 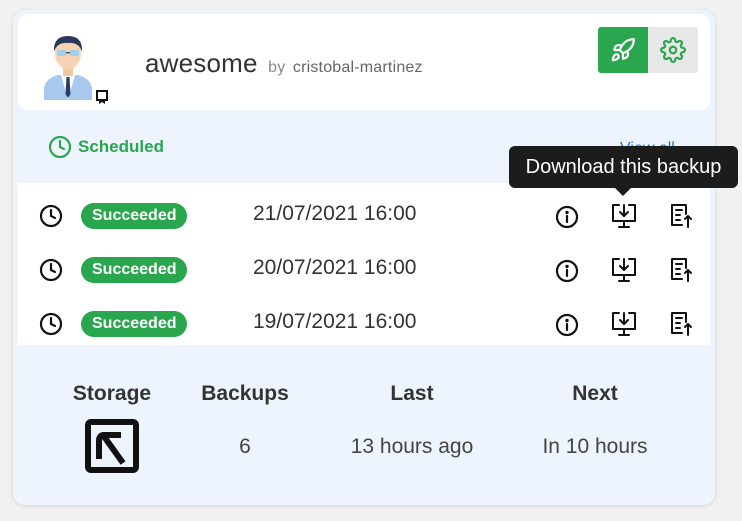 I want to click on repository-name: awesome, so click(x=201, y=63).